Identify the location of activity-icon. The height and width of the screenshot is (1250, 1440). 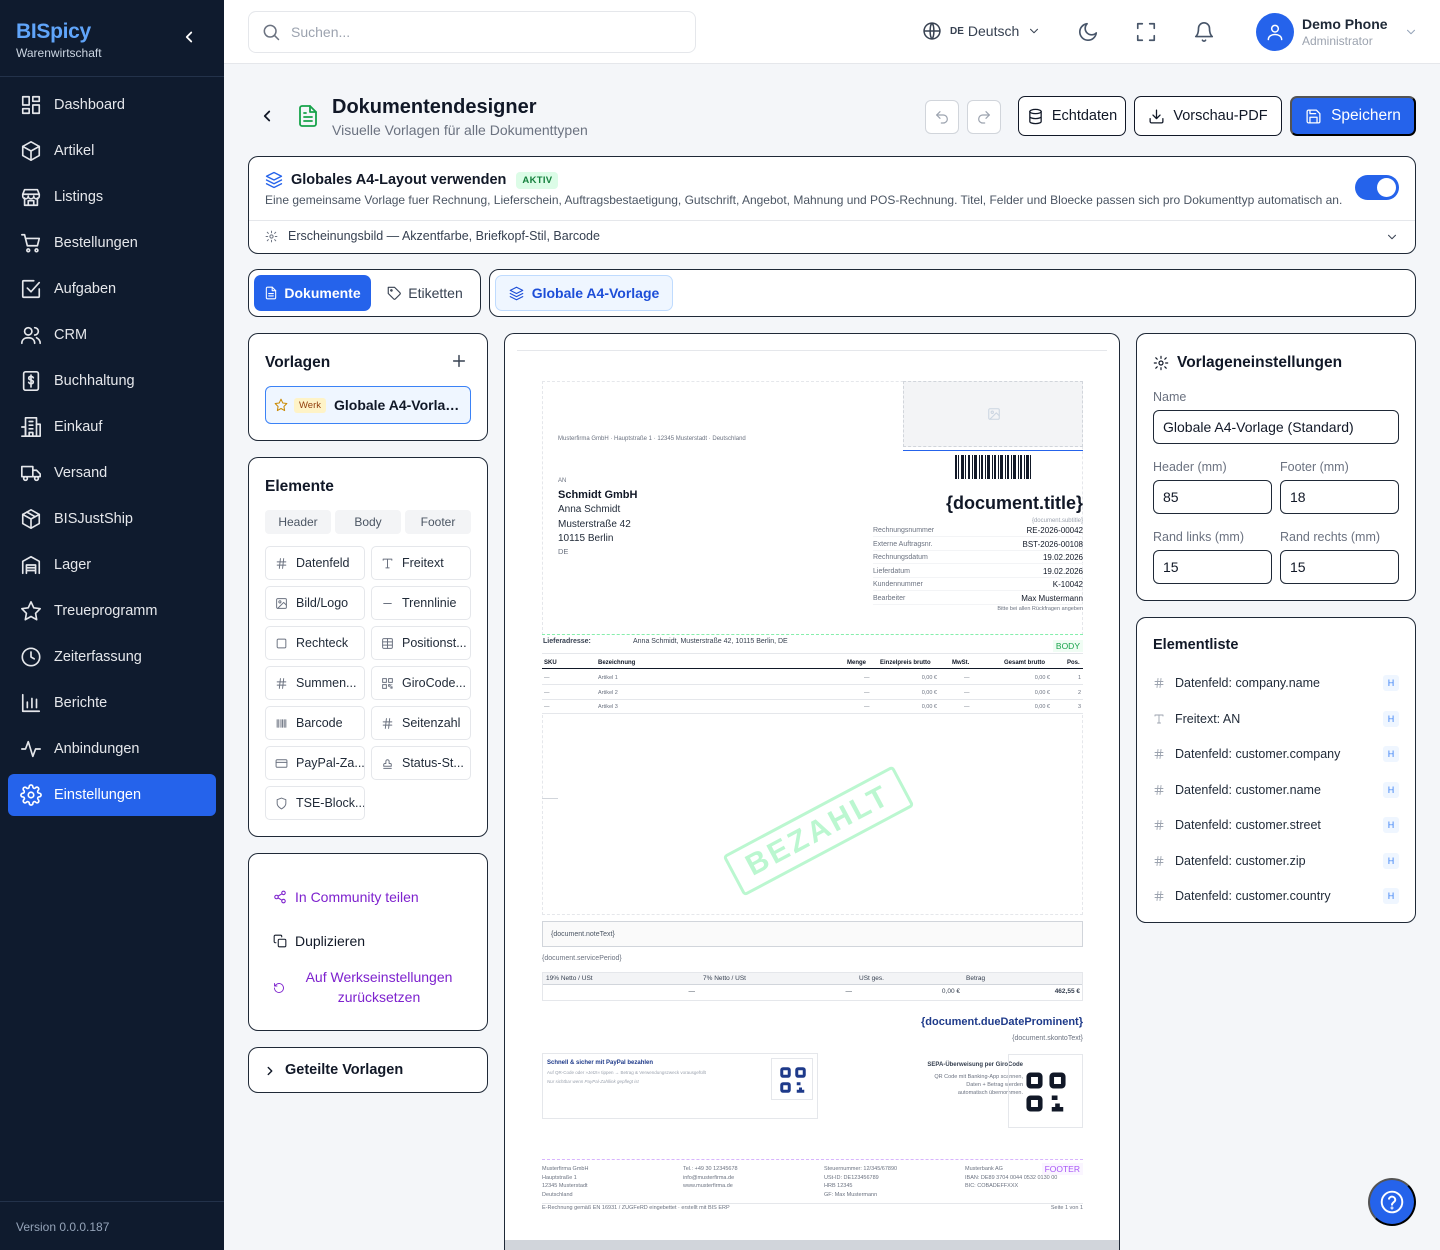
(31, 749).